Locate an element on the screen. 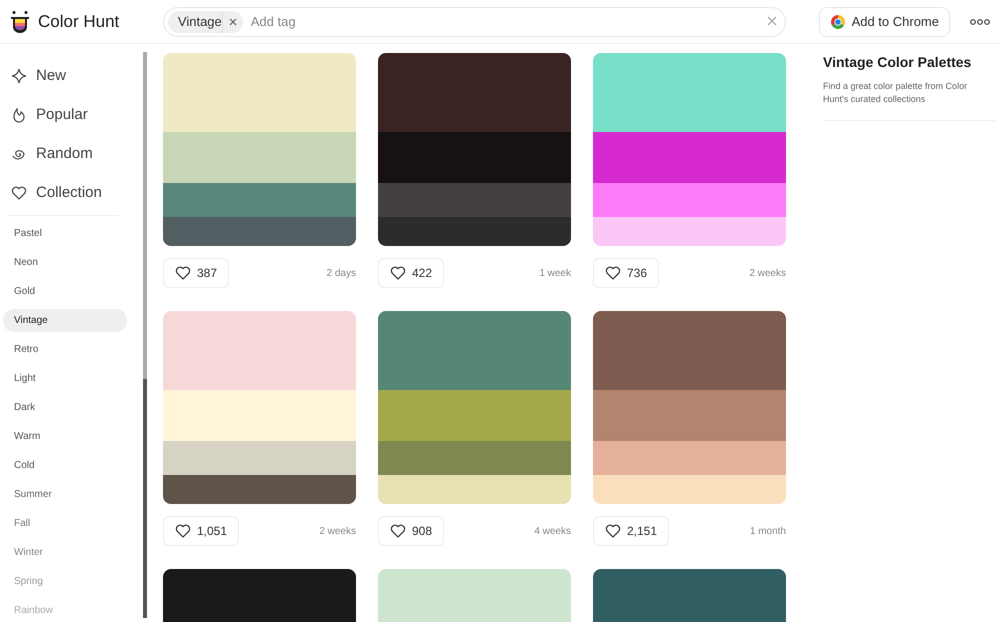 This screenshot has height=622, width=1000. add-to-chrome-button: Add to Chrome is located at coordinates (884, 21).